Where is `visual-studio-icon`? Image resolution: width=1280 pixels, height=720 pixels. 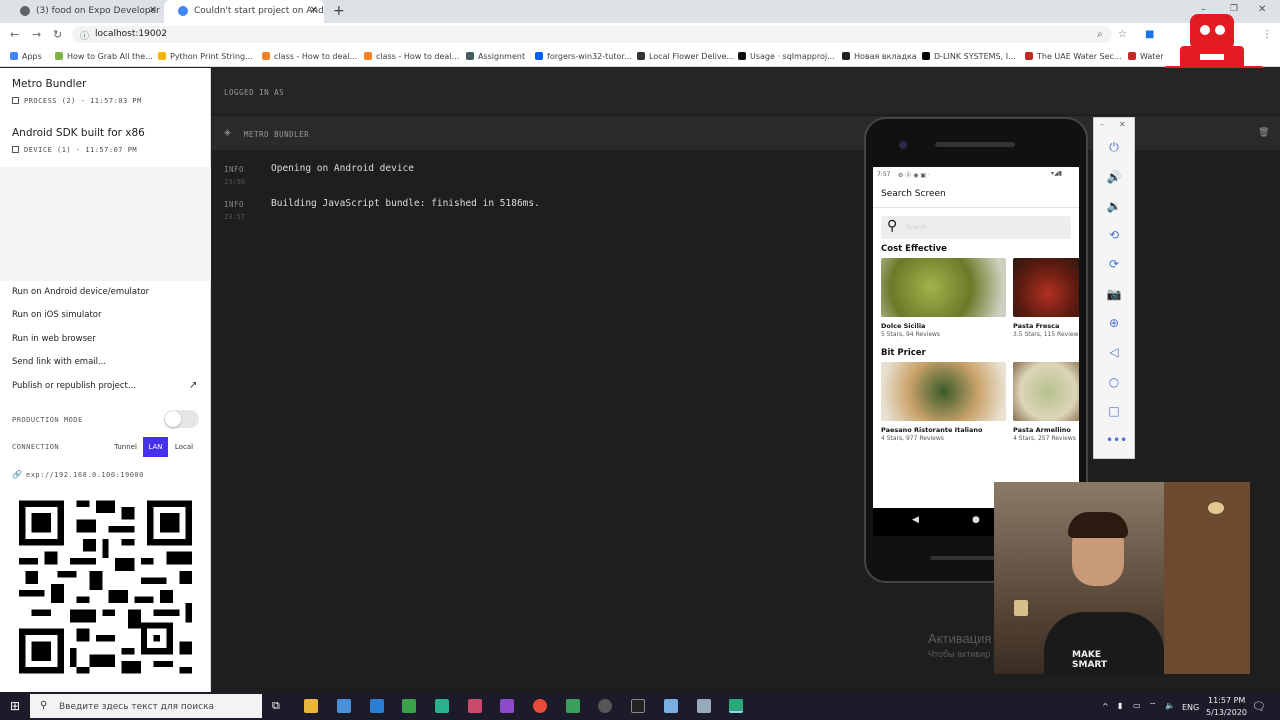 visual-studio-icon is located at coordinates (507, 706).